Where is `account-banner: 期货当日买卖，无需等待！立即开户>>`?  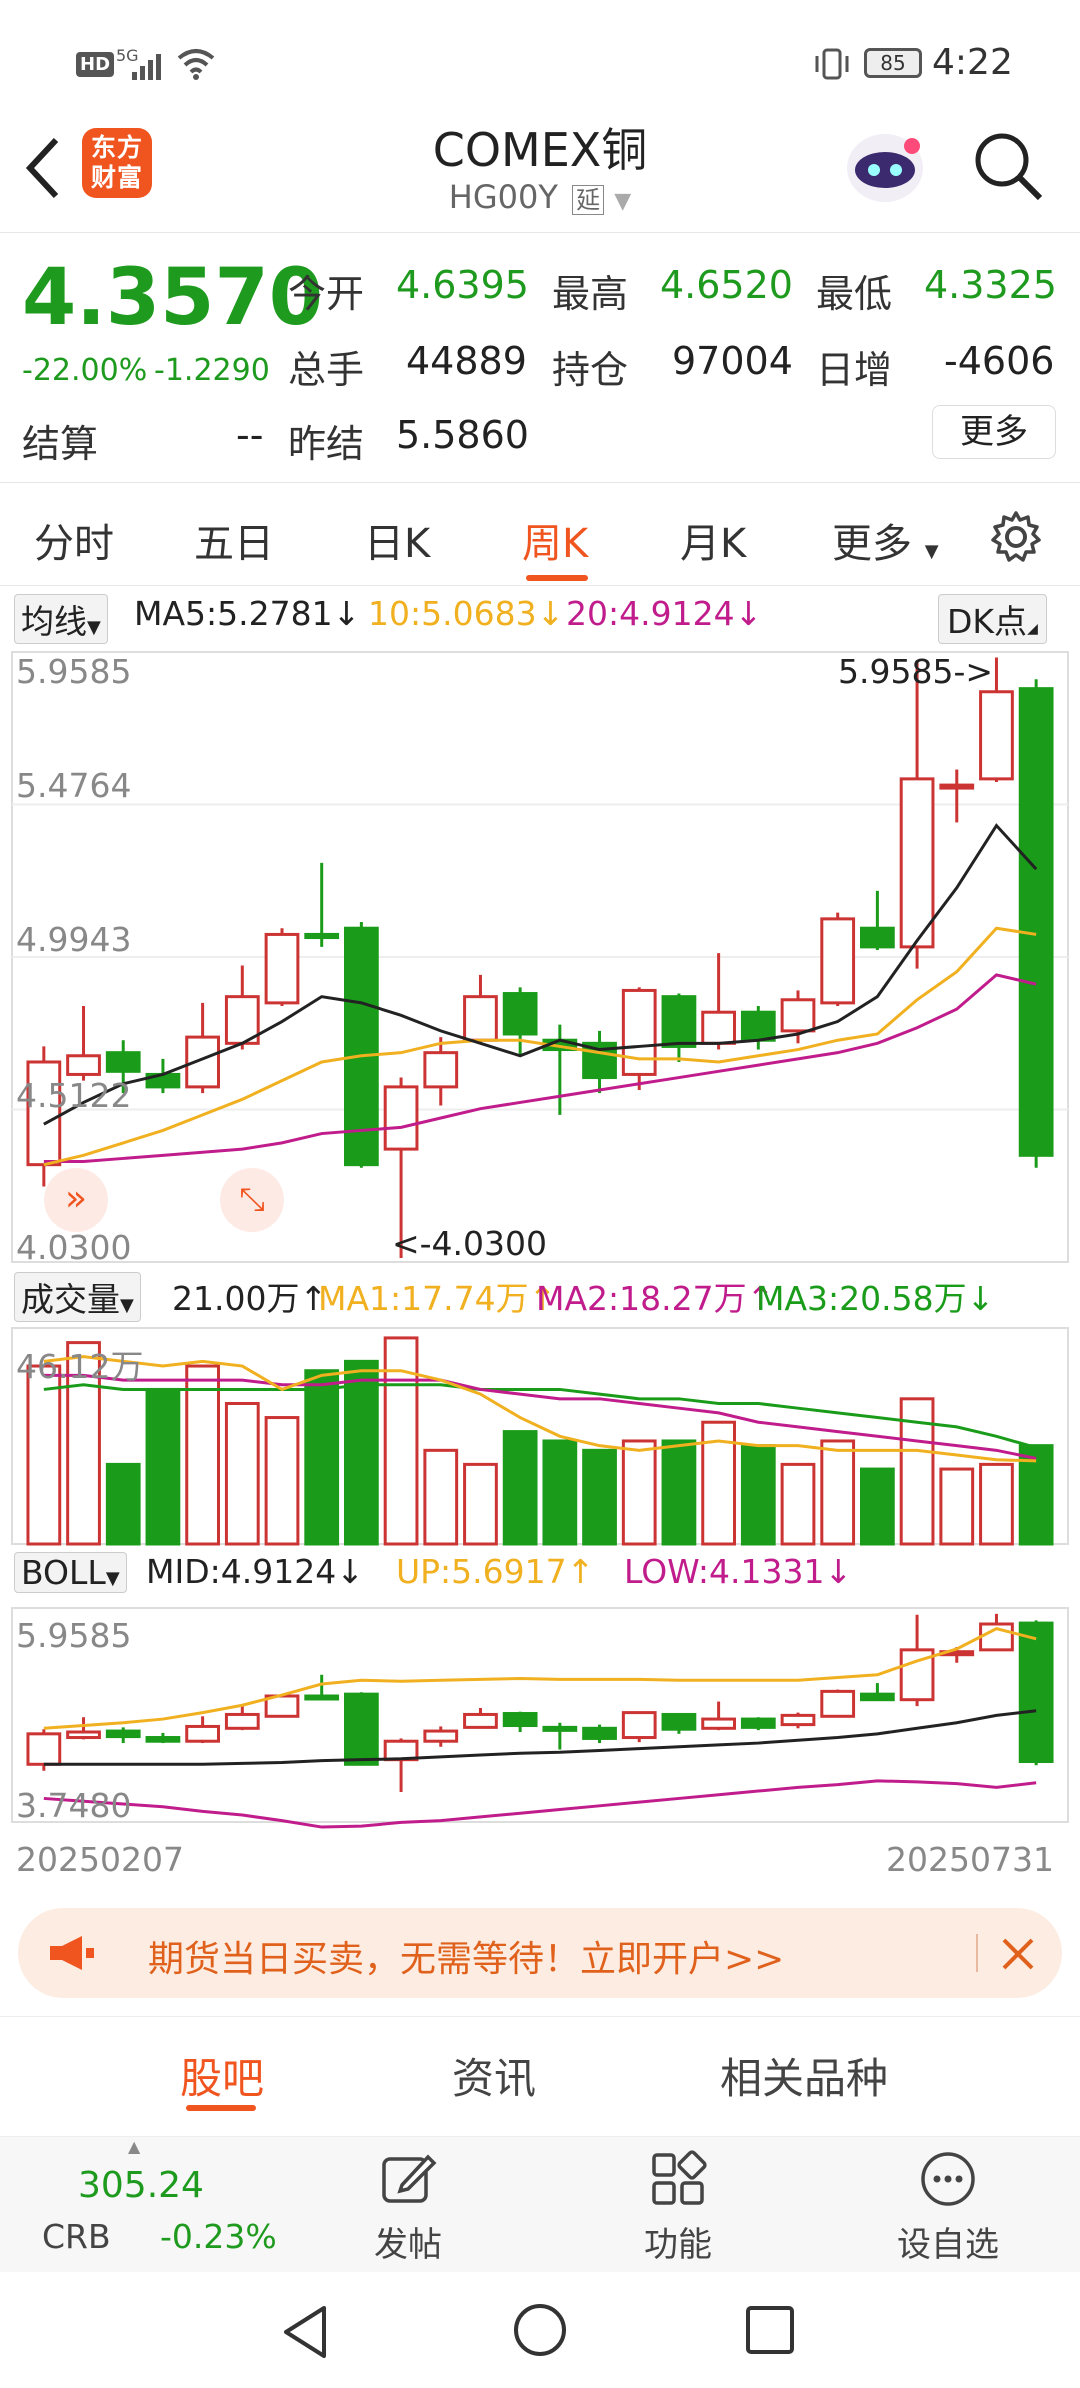 account-banner: 期货当日买卖，无需等待！立即开户>> is located at coordinates (540, 1953).